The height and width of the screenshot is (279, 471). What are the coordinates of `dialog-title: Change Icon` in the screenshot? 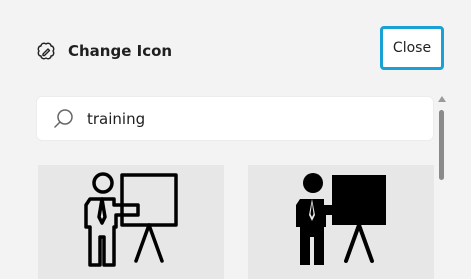 It's located at (120, 51).